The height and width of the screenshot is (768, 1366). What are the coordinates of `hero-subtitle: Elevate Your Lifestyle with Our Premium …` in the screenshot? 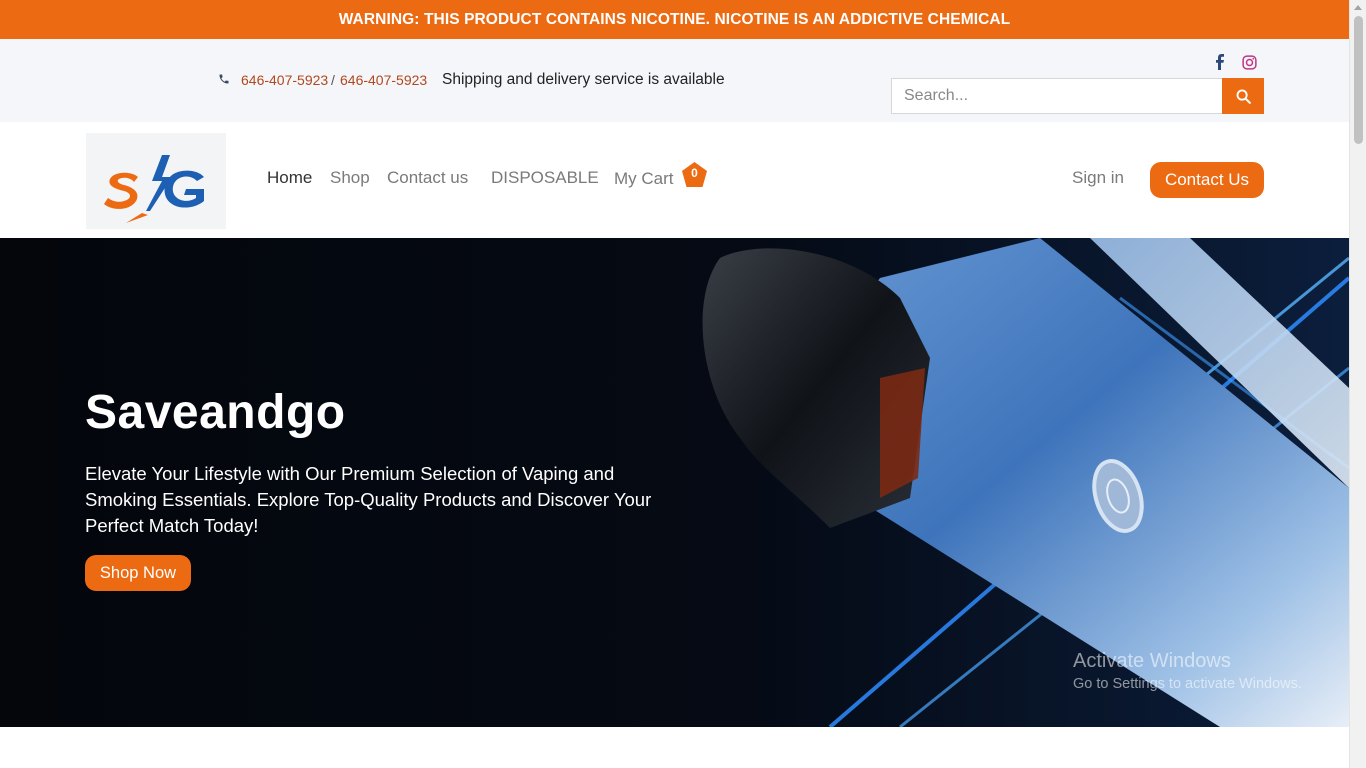 It's located at (368, 499).